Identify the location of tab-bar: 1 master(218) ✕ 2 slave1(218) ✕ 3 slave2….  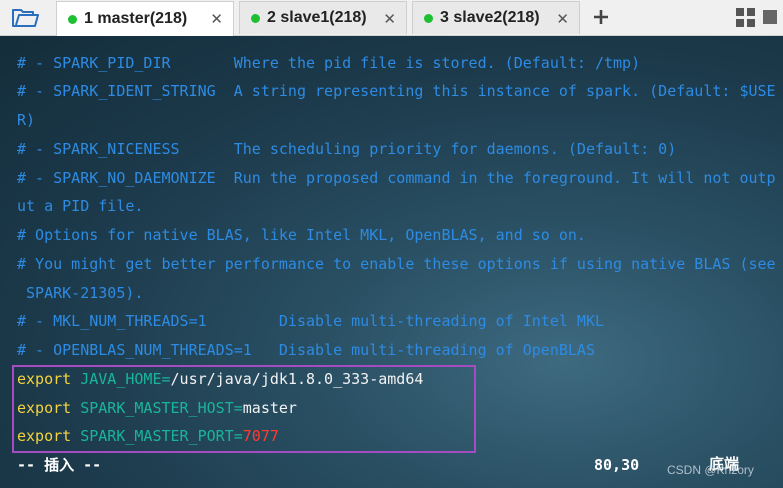
(391, 18).